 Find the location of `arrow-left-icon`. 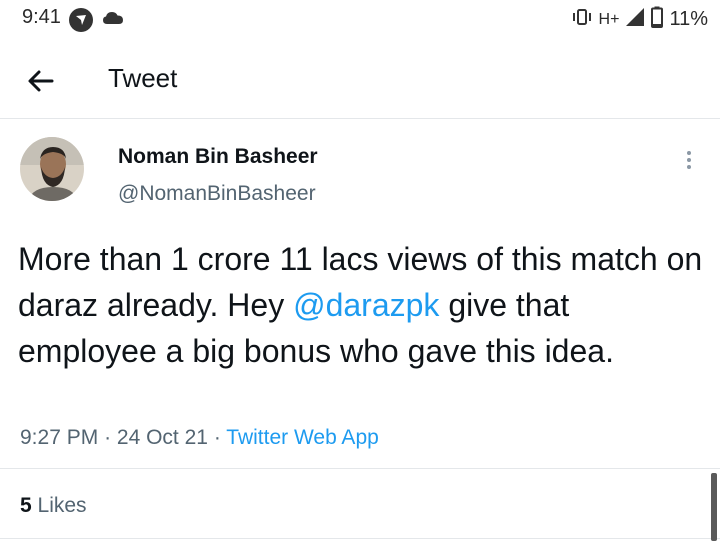

arrow-left-icon is located at coordinates (41, 86).